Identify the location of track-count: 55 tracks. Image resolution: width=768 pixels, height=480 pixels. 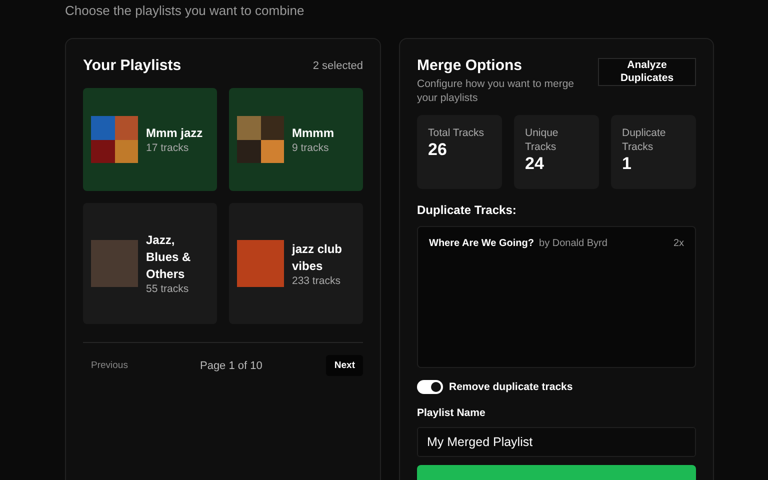
(168, 289).